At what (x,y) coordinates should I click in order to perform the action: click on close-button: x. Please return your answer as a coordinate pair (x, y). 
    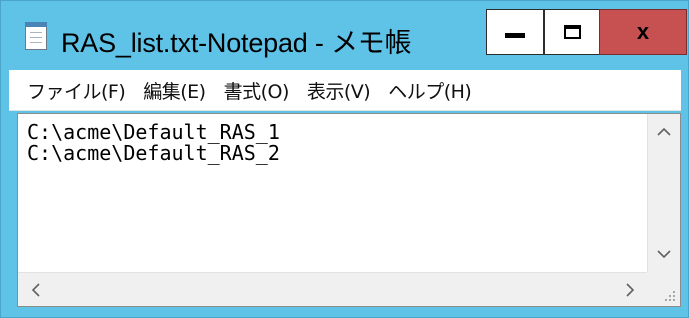
    Looking at the image, I should click on (643, 32).